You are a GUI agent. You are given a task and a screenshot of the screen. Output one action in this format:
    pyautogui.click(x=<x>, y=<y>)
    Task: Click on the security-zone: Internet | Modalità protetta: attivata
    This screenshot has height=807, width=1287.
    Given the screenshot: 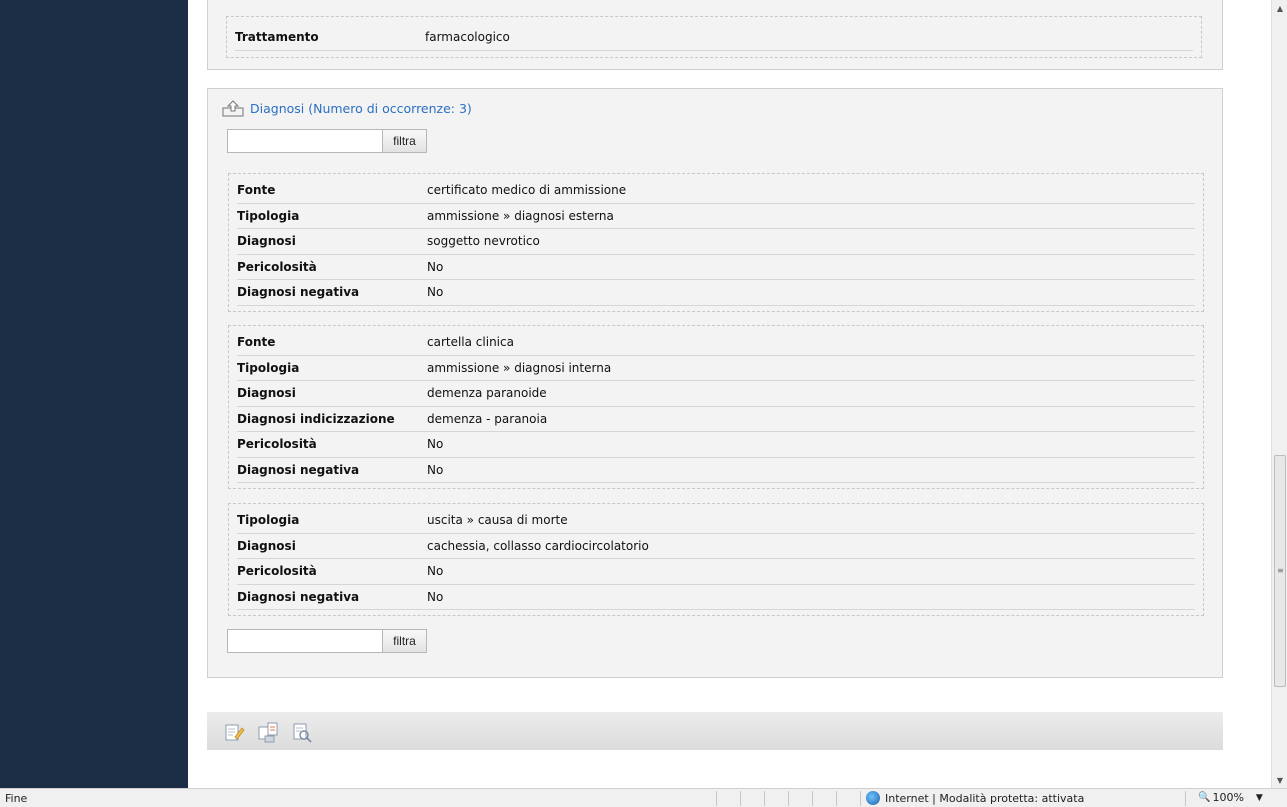 What is the action you would take?
    pyautogui.click(x=975, y=798)
    